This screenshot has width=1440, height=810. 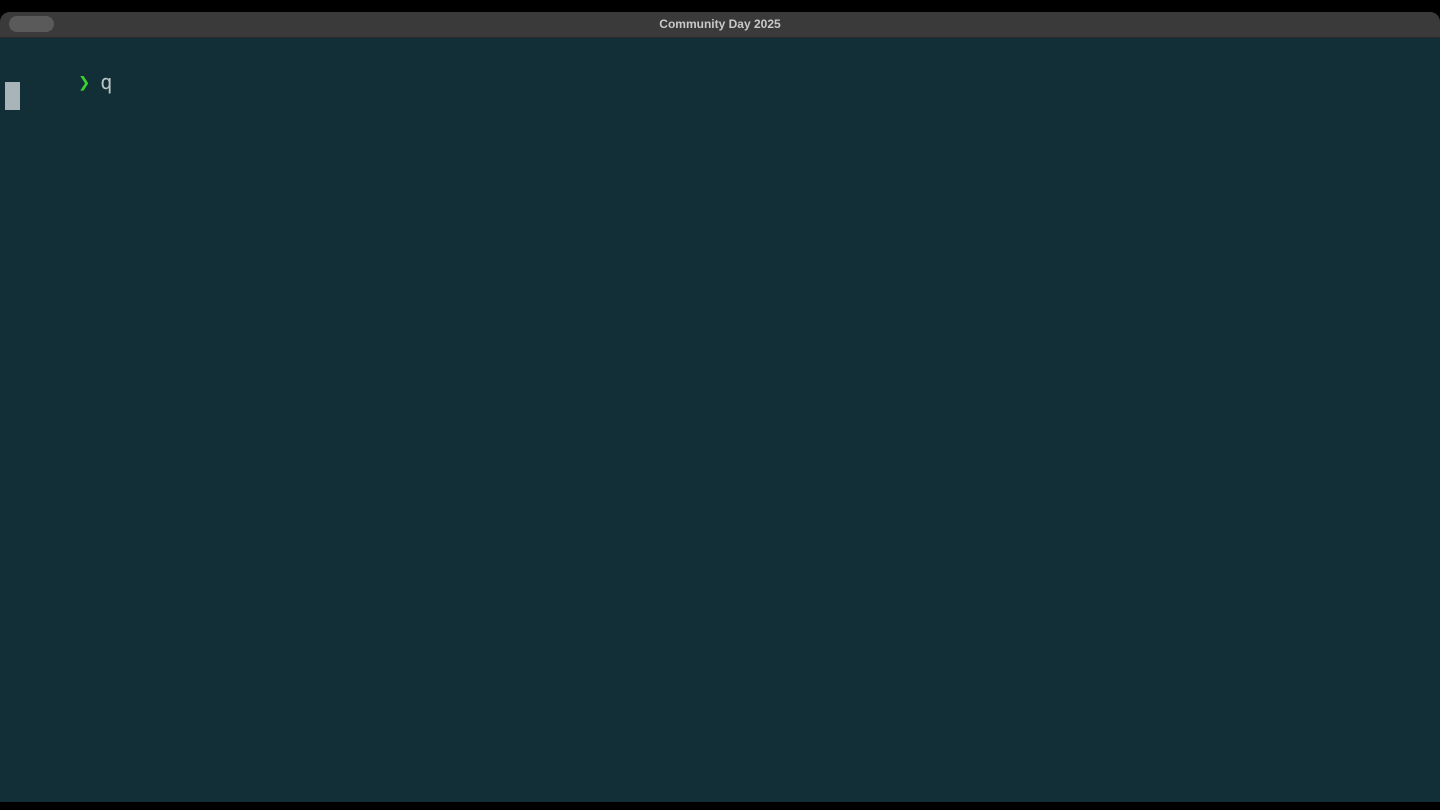 What do you see at coordinates (106, 82) in the screenshot?
I see `command-text: q` at bounding box center [106, 82].